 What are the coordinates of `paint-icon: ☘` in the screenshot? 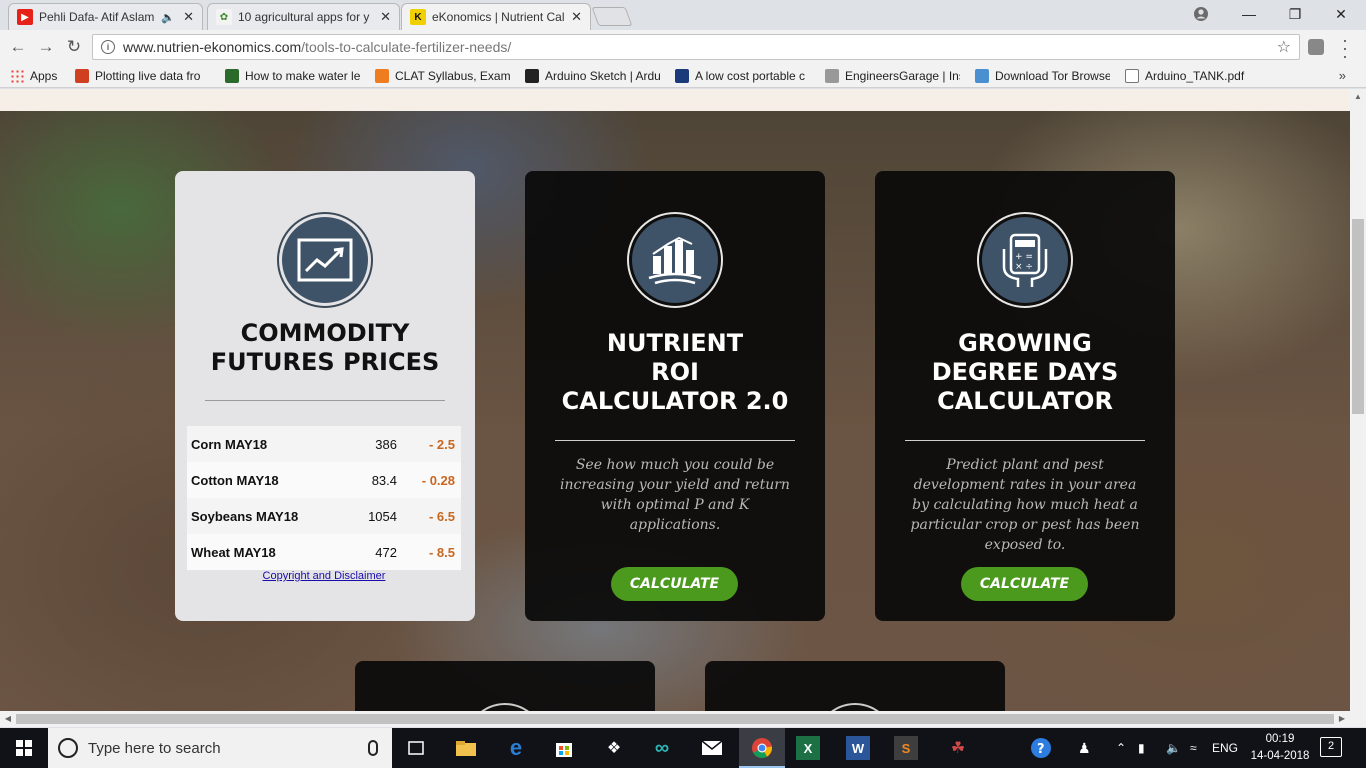 It's located at (958, 748).